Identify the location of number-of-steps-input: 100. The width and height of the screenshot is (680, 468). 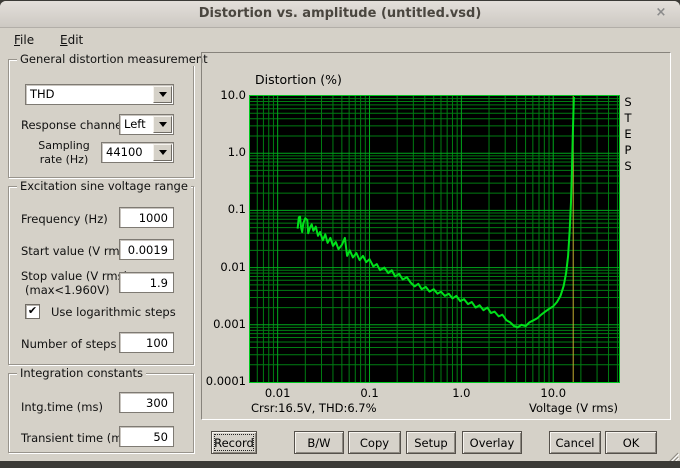
(146, 342).